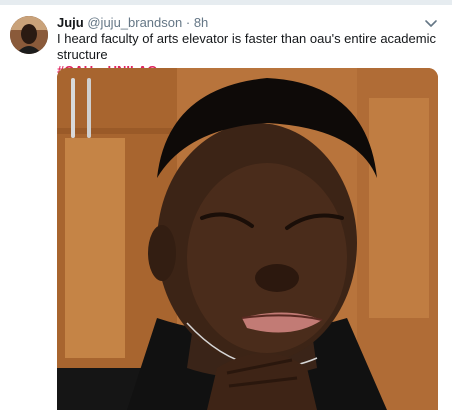 The width and height of the screenshot is (452, 410). I want to click on tweet-header: Juju @juju_brandson · 8h, so click(132, 23).